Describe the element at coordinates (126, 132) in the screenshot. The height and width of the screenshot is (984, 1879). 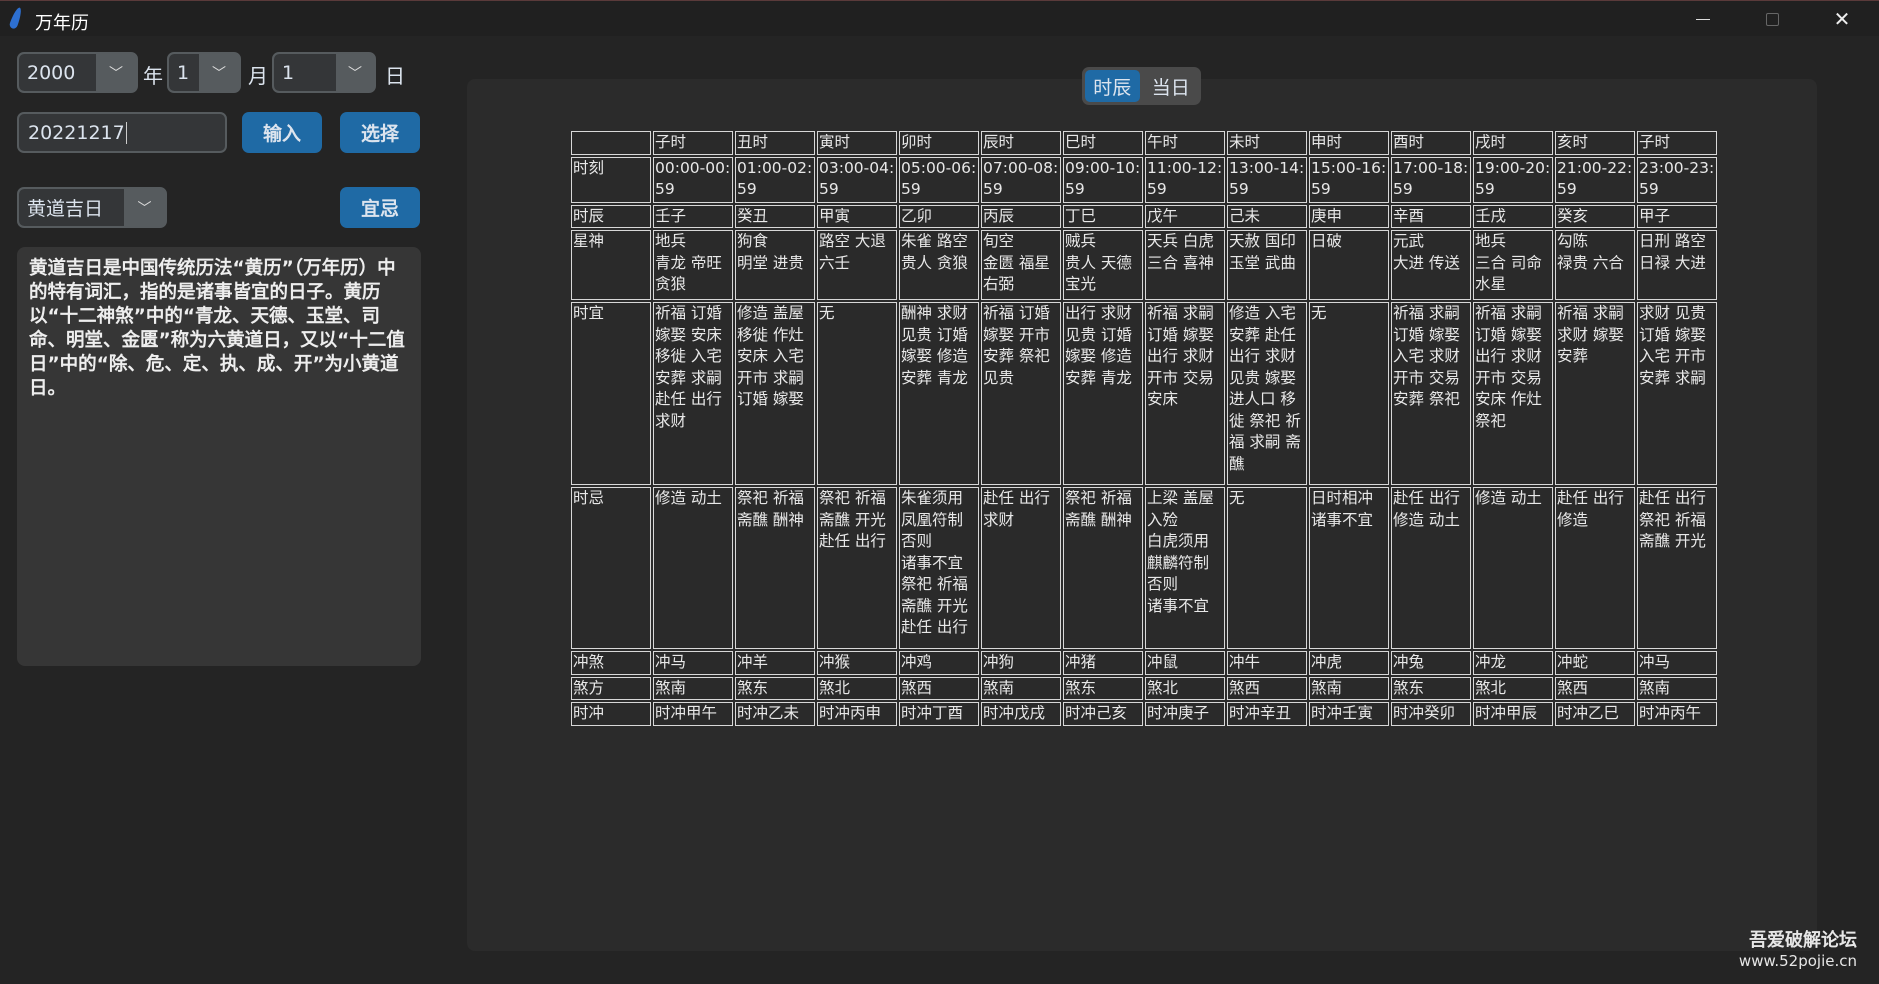
I see `text-cursor` at that location.